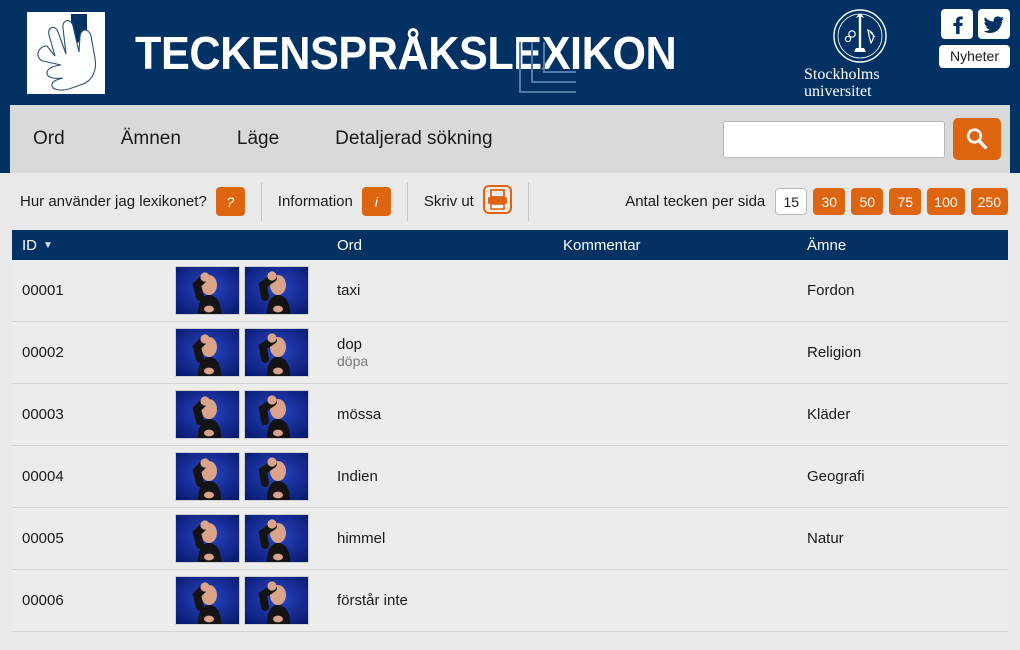 The height and width of the screenshot is (650, 1020). I want to click on column-header-word: Ord, so click(450, 245).